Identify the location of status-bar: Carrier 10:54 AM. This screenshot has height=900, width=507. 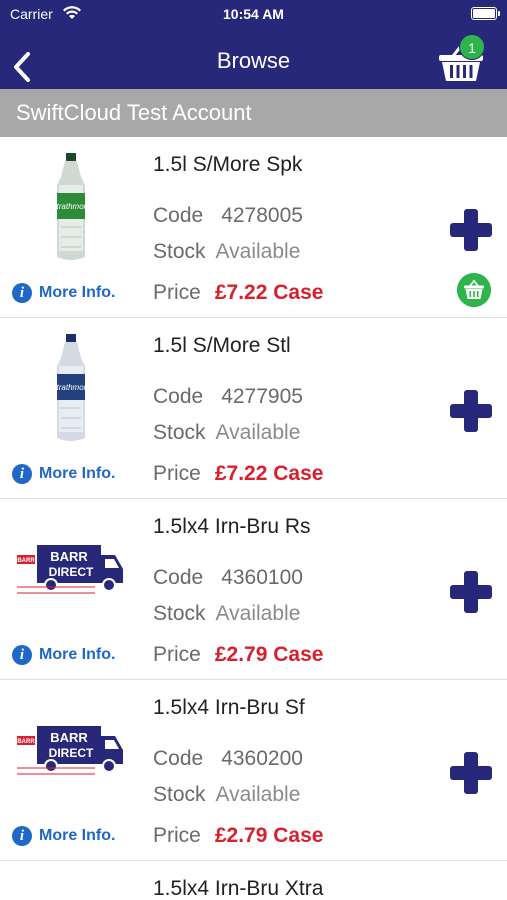
(253, 14).